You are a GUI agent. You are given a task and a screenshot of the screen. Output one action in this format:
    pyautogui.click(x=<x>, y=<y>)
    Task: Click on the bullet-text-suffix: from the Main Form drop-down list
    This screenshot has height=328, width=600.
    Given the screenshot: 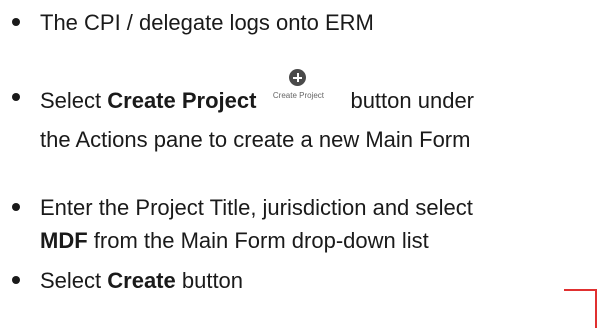 What is the action you would take?
    pyautogui.click(x=258, y=240)
    